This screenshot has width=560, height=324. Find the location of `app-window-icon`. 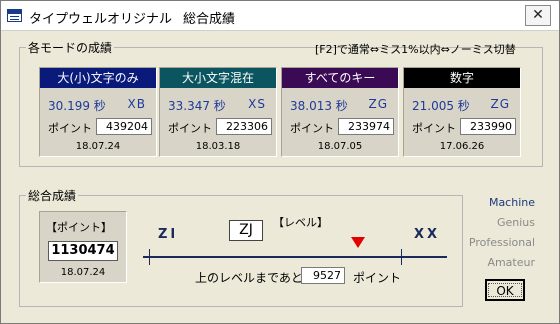

app-window-icon is located at coordinates (14, 15).